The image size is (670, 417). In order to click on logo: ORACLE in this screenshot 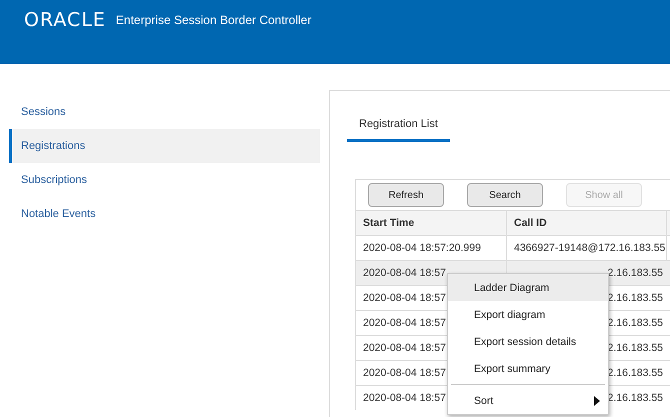, I will do `click(65, 20)`.